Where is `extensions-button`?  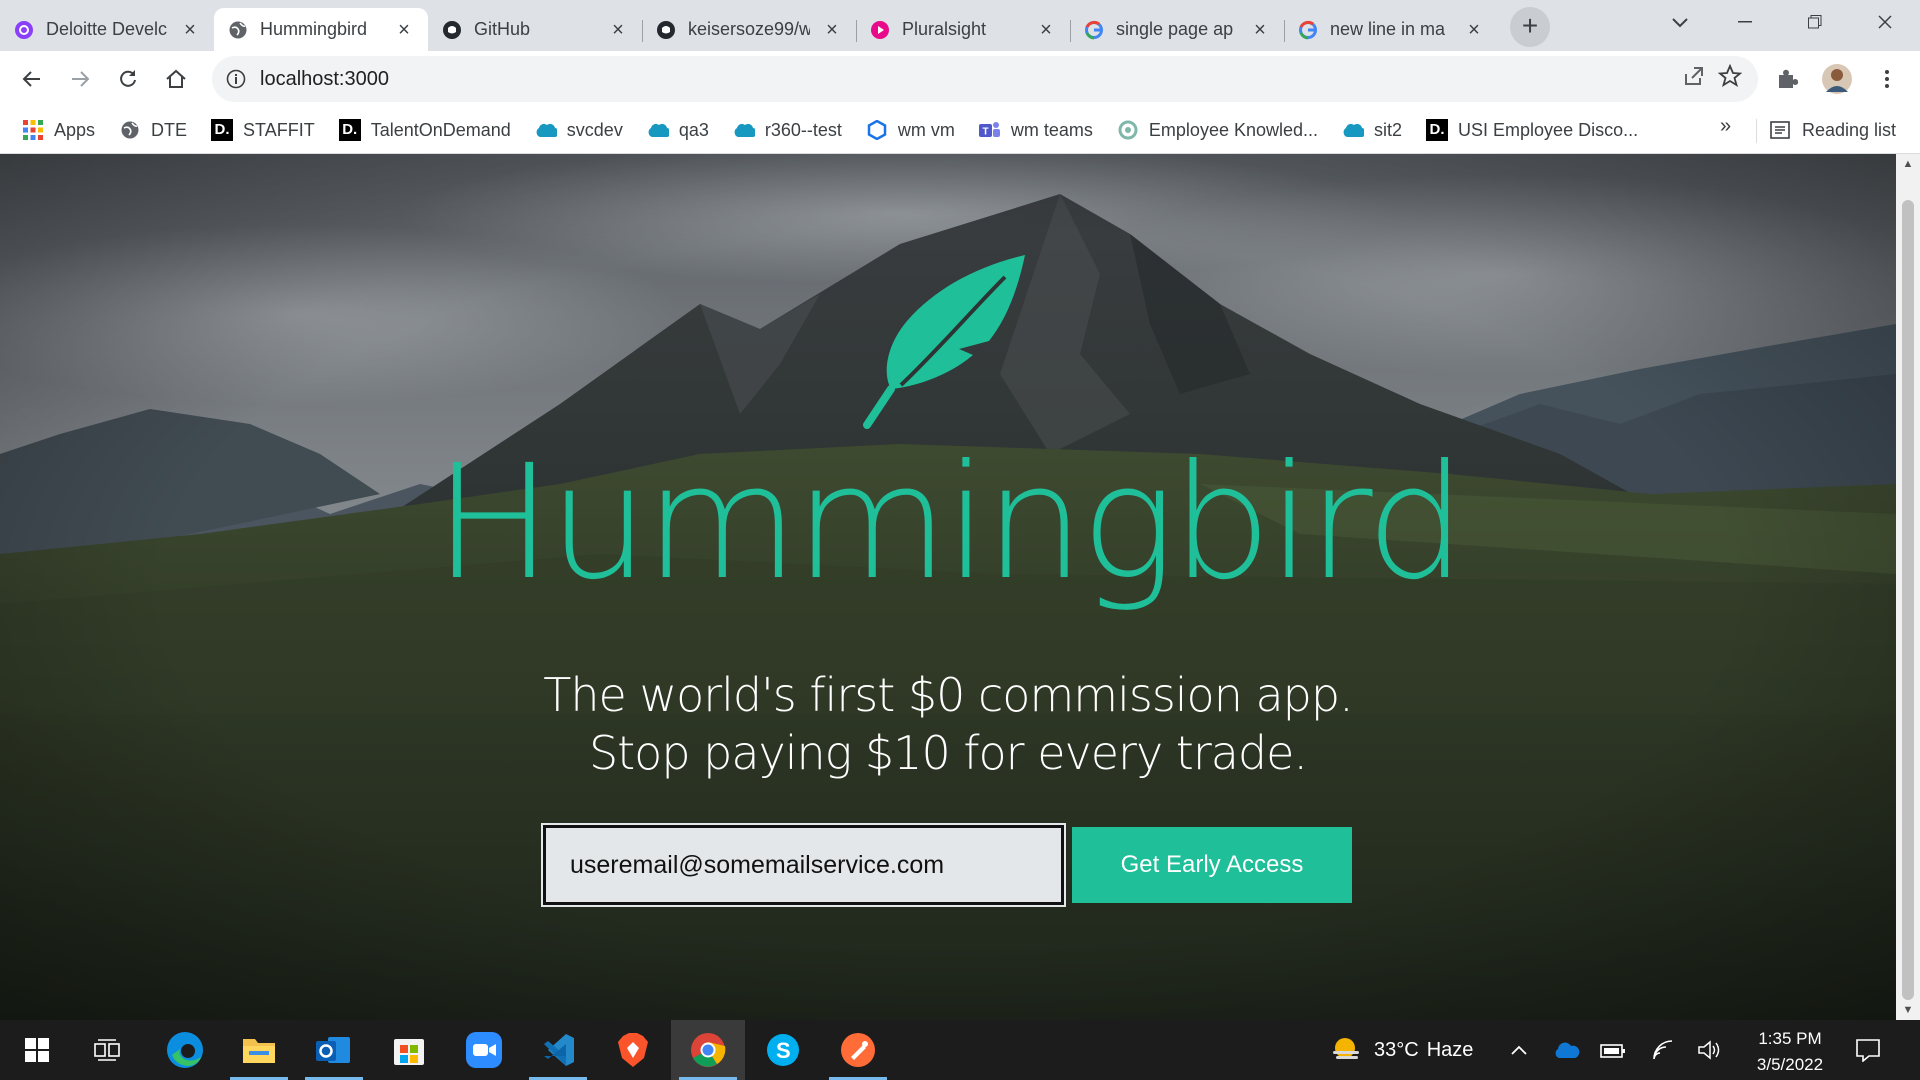 extensions-button is located at coordinates (1787, 79).